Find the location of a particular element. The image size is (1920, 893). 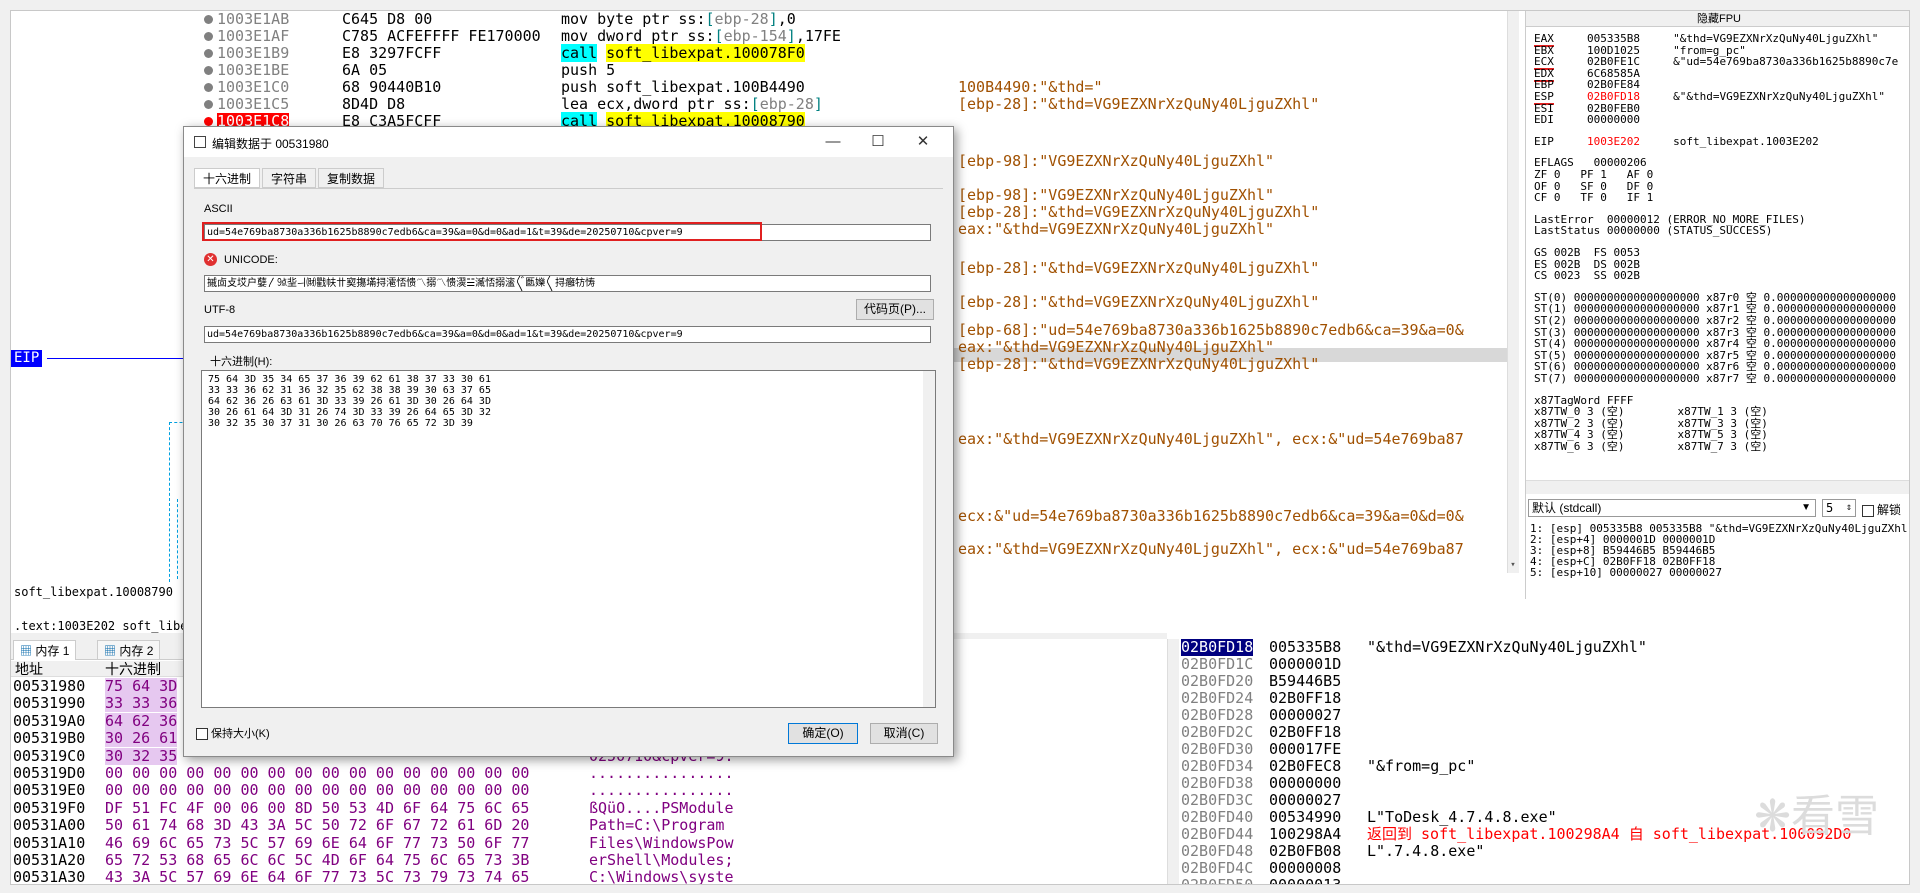

dump-address: 00531A30 is located at coordinates (49, 876).